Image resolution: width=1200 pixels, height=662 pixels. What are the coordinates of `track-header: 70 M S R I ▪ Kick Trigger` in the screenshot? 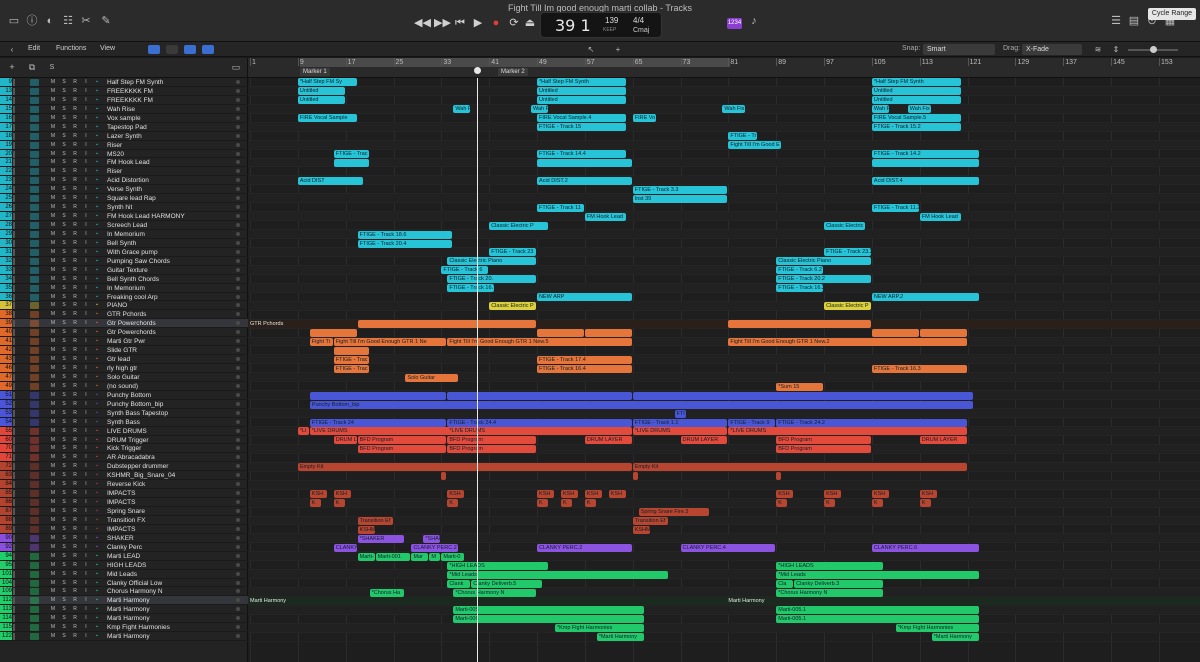 It's located at (124, 449).